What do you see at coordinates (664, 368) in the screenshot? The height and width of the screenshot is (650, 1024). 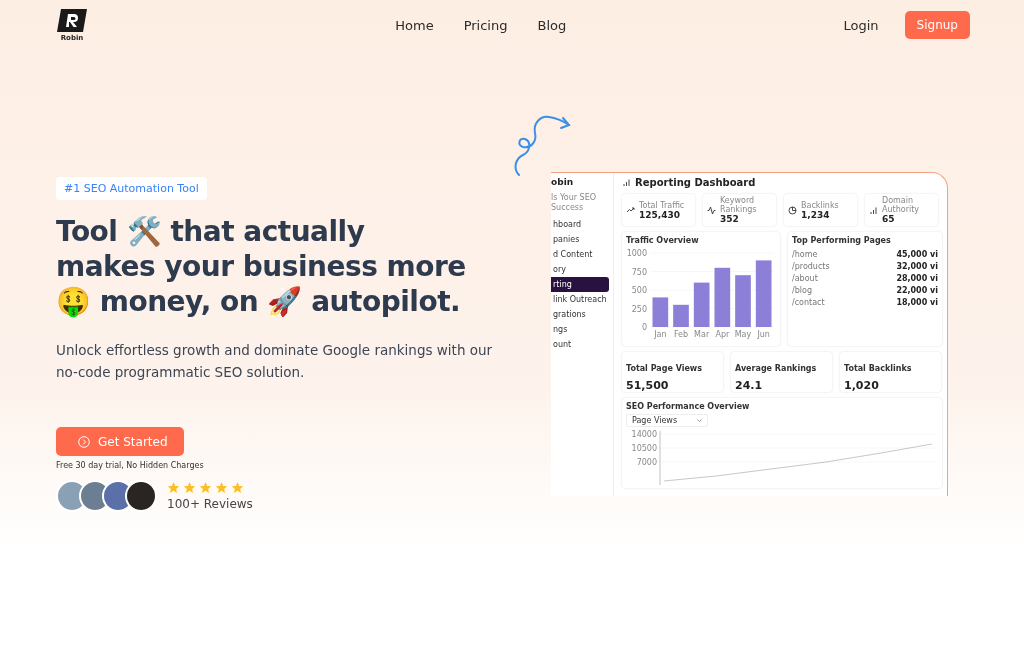 I see `total-label: Total Page Views` at bounding box center [664, 368].